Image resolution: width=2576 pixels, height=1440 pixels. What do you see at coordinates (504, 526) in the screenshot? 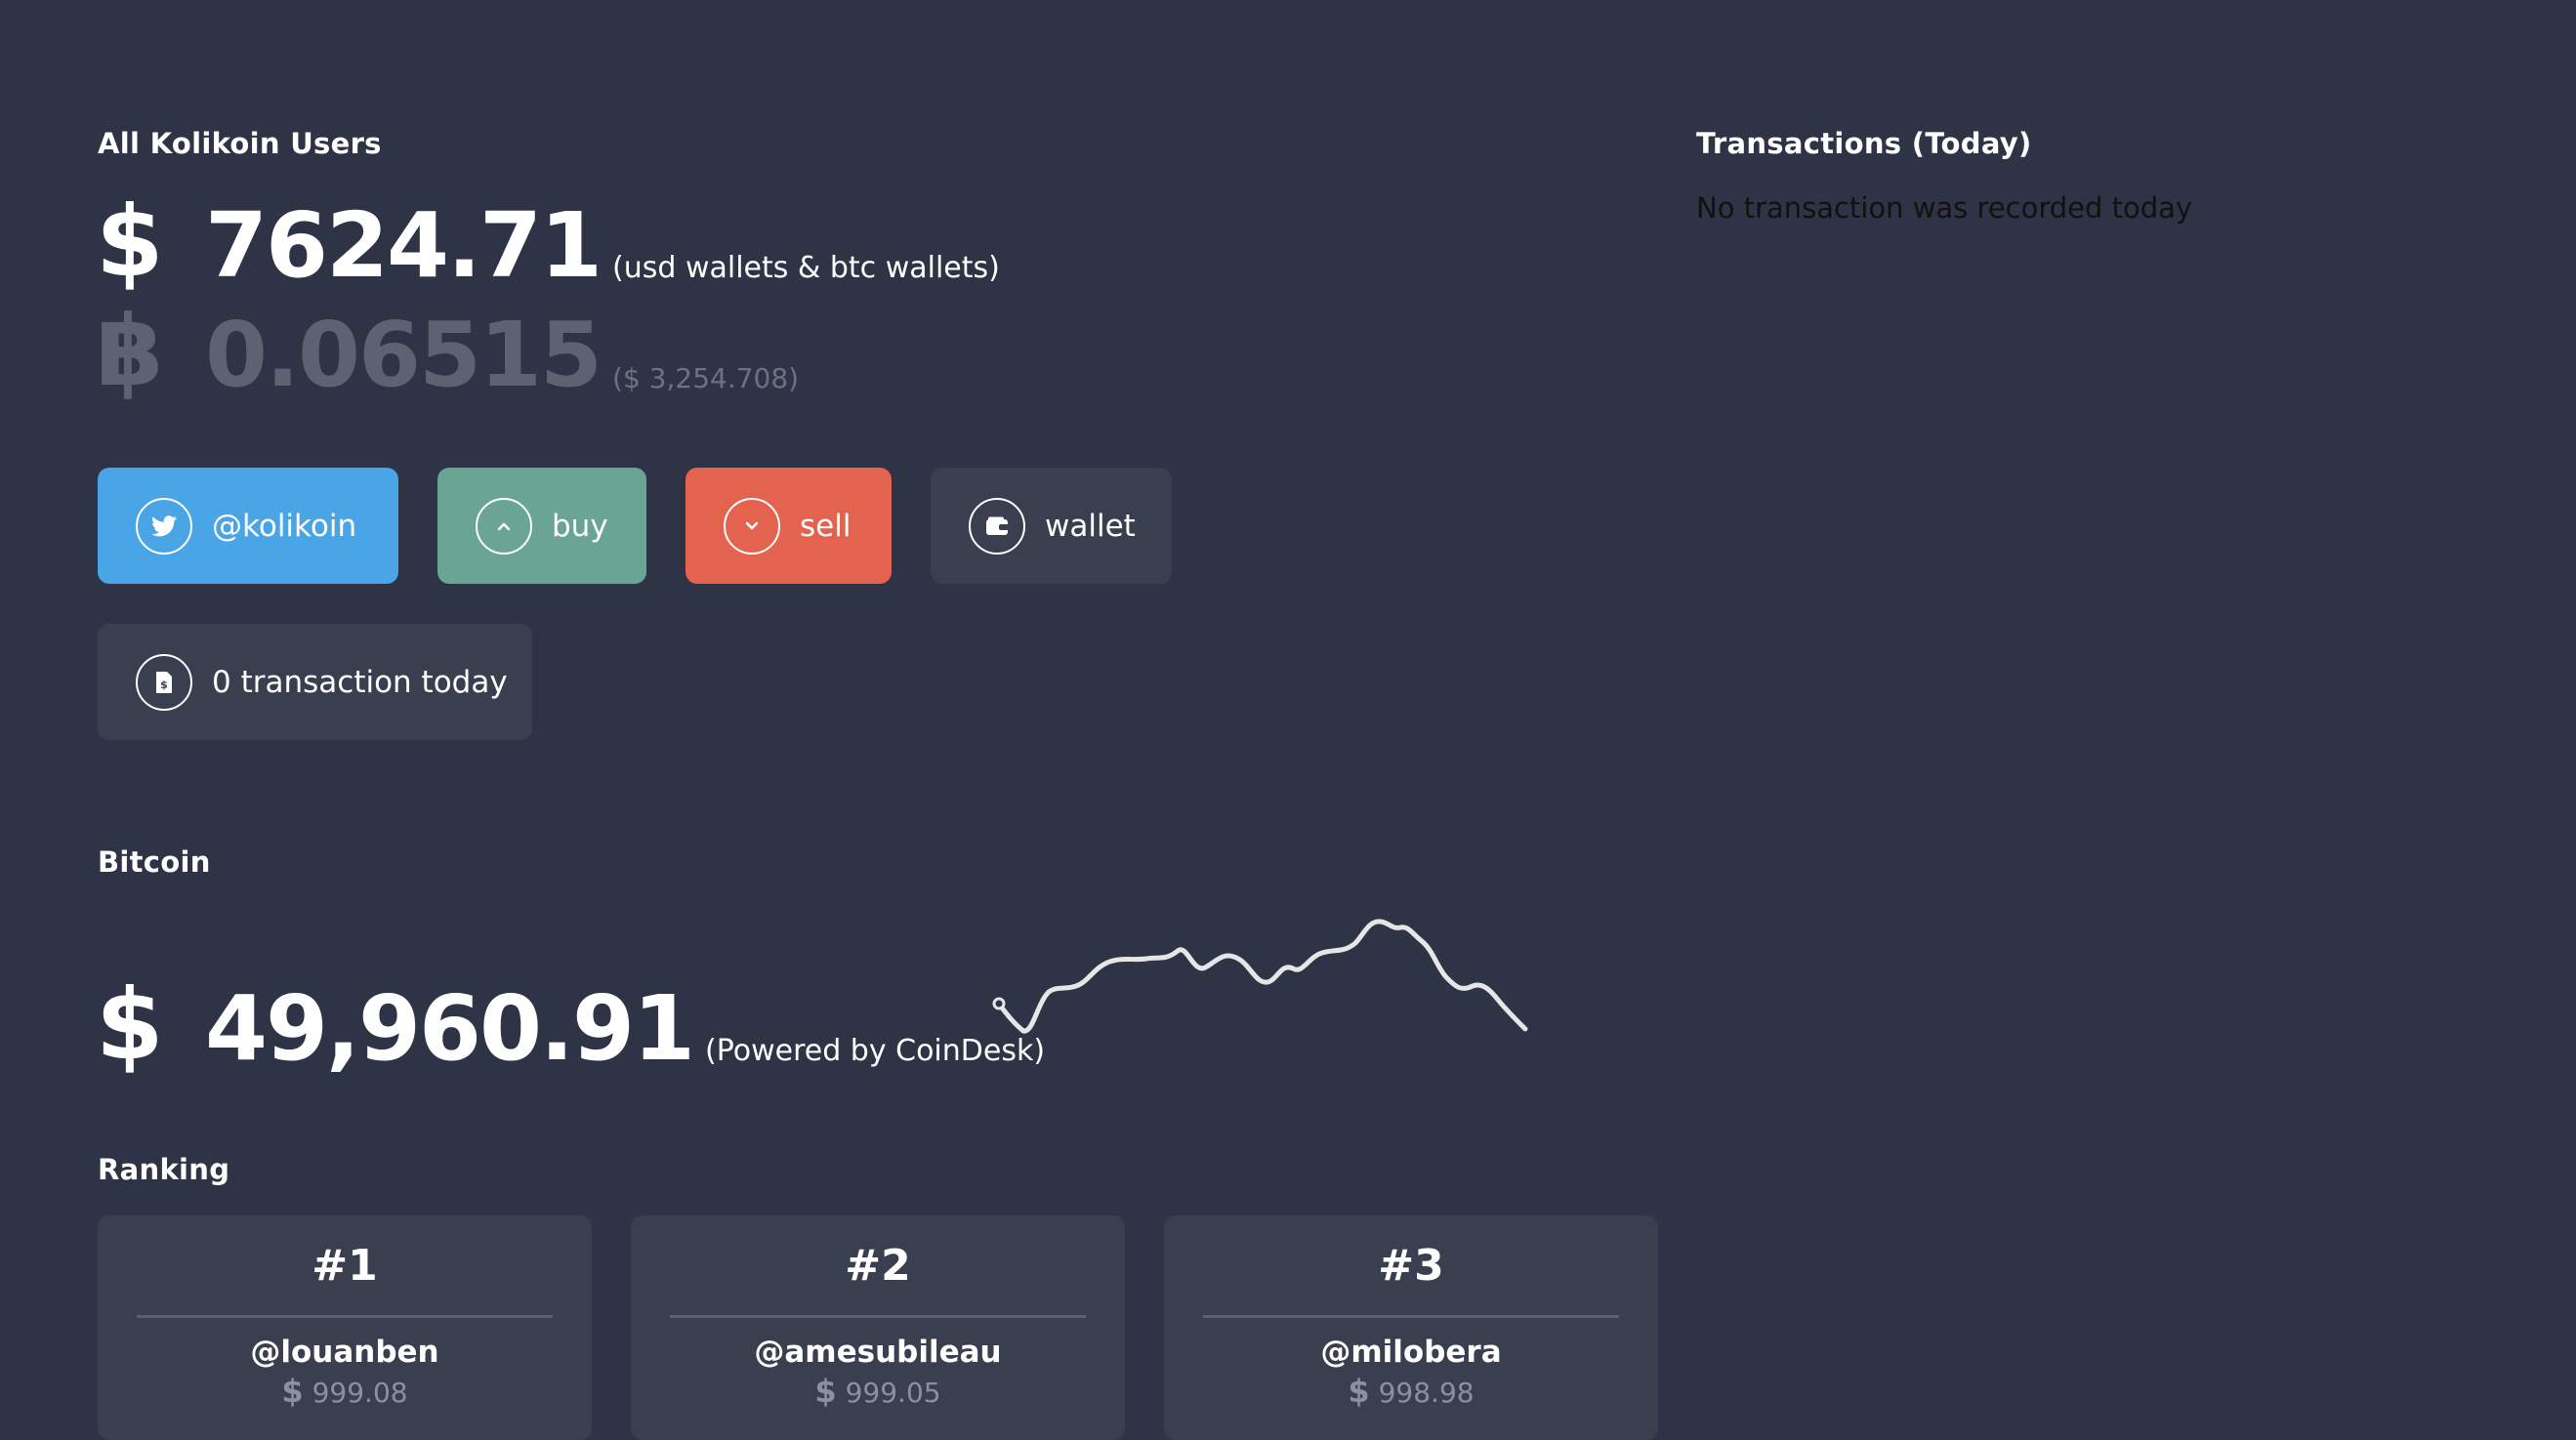
I see `chevron-up-icon` at bounding box center [504, 526].